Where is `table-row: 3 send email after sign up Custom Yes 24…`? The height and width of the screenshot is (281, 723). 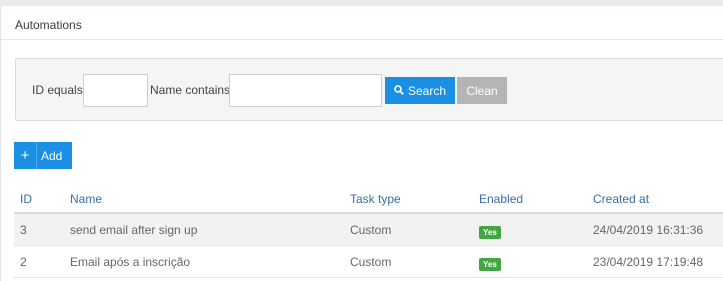
table-row: 3 send email after sign up Custom Yes 24… is located at coordinates (368, 229).